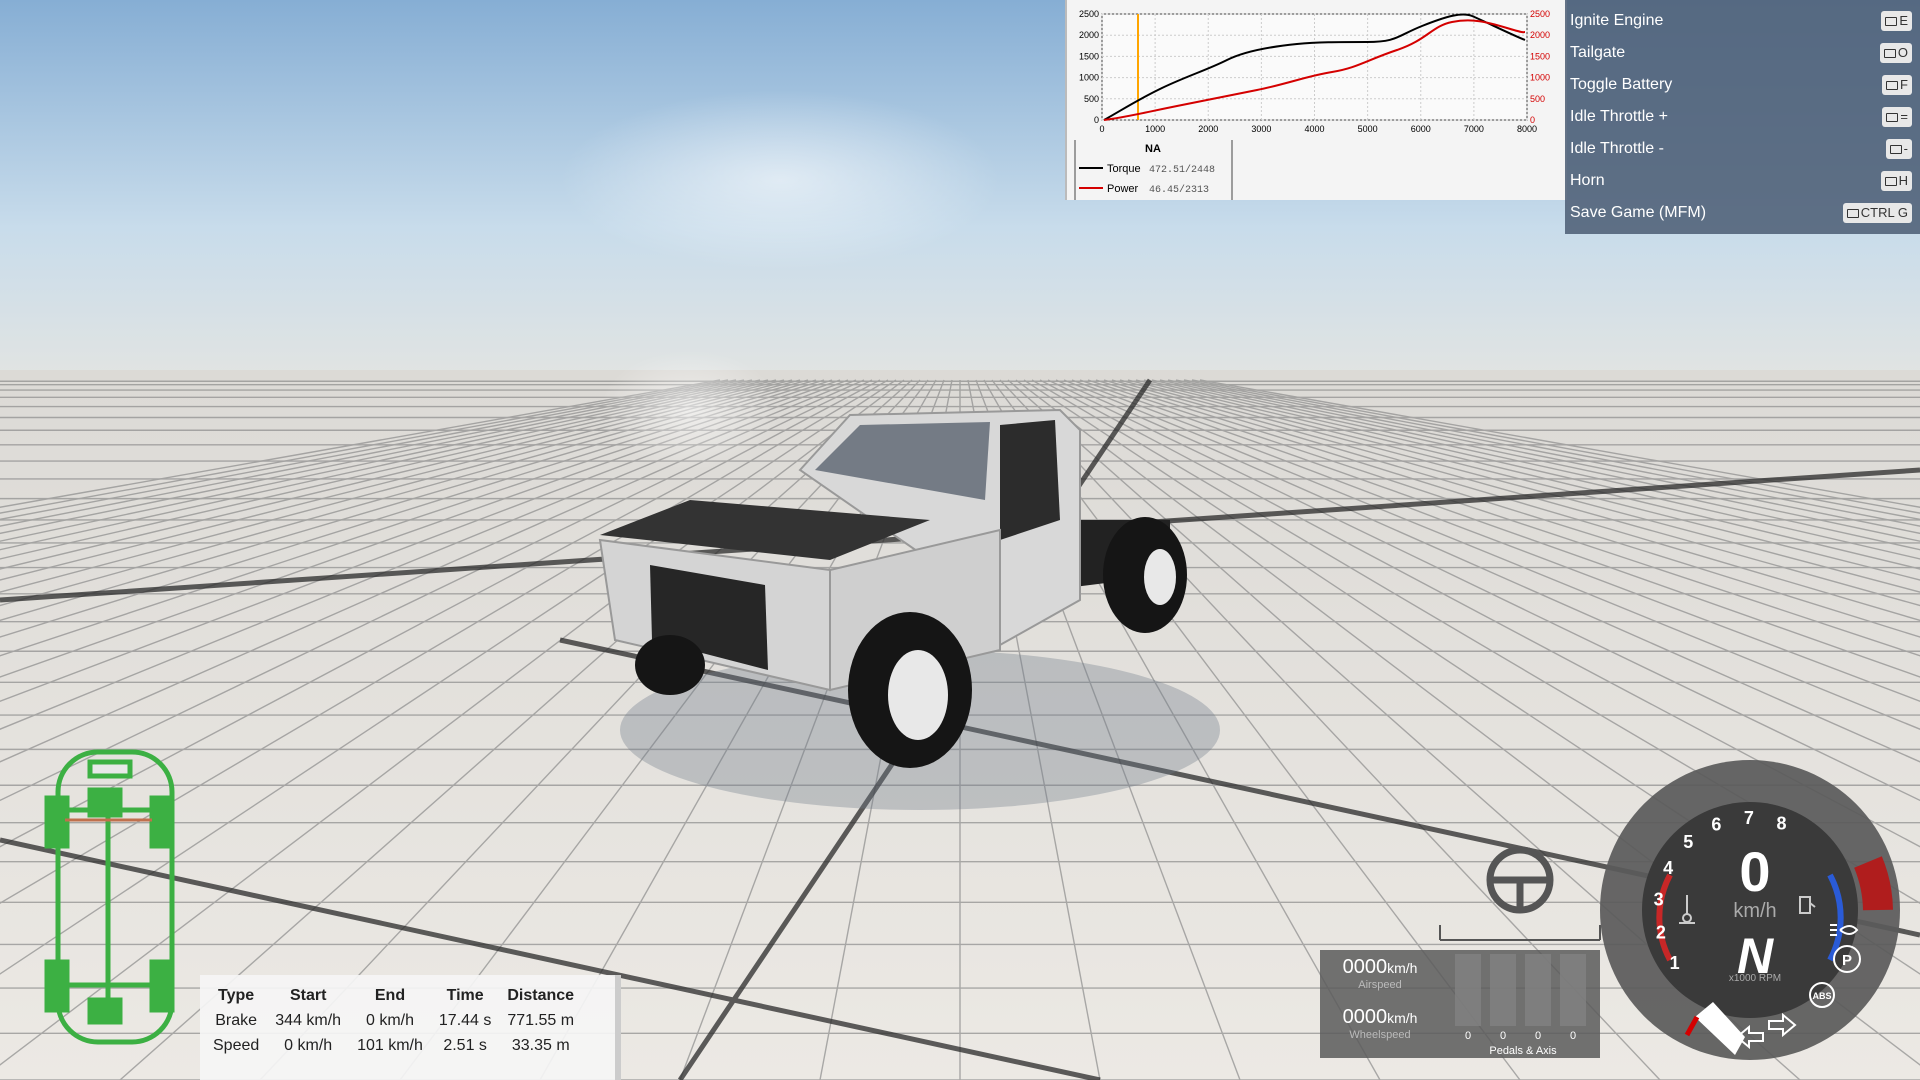 The height and width of the screenshot is (1080, 1920). What do you see at coordinates (1903, 20) in the screenshot?
I see `key-hint-label: E` at bounding box center [1903, 20].